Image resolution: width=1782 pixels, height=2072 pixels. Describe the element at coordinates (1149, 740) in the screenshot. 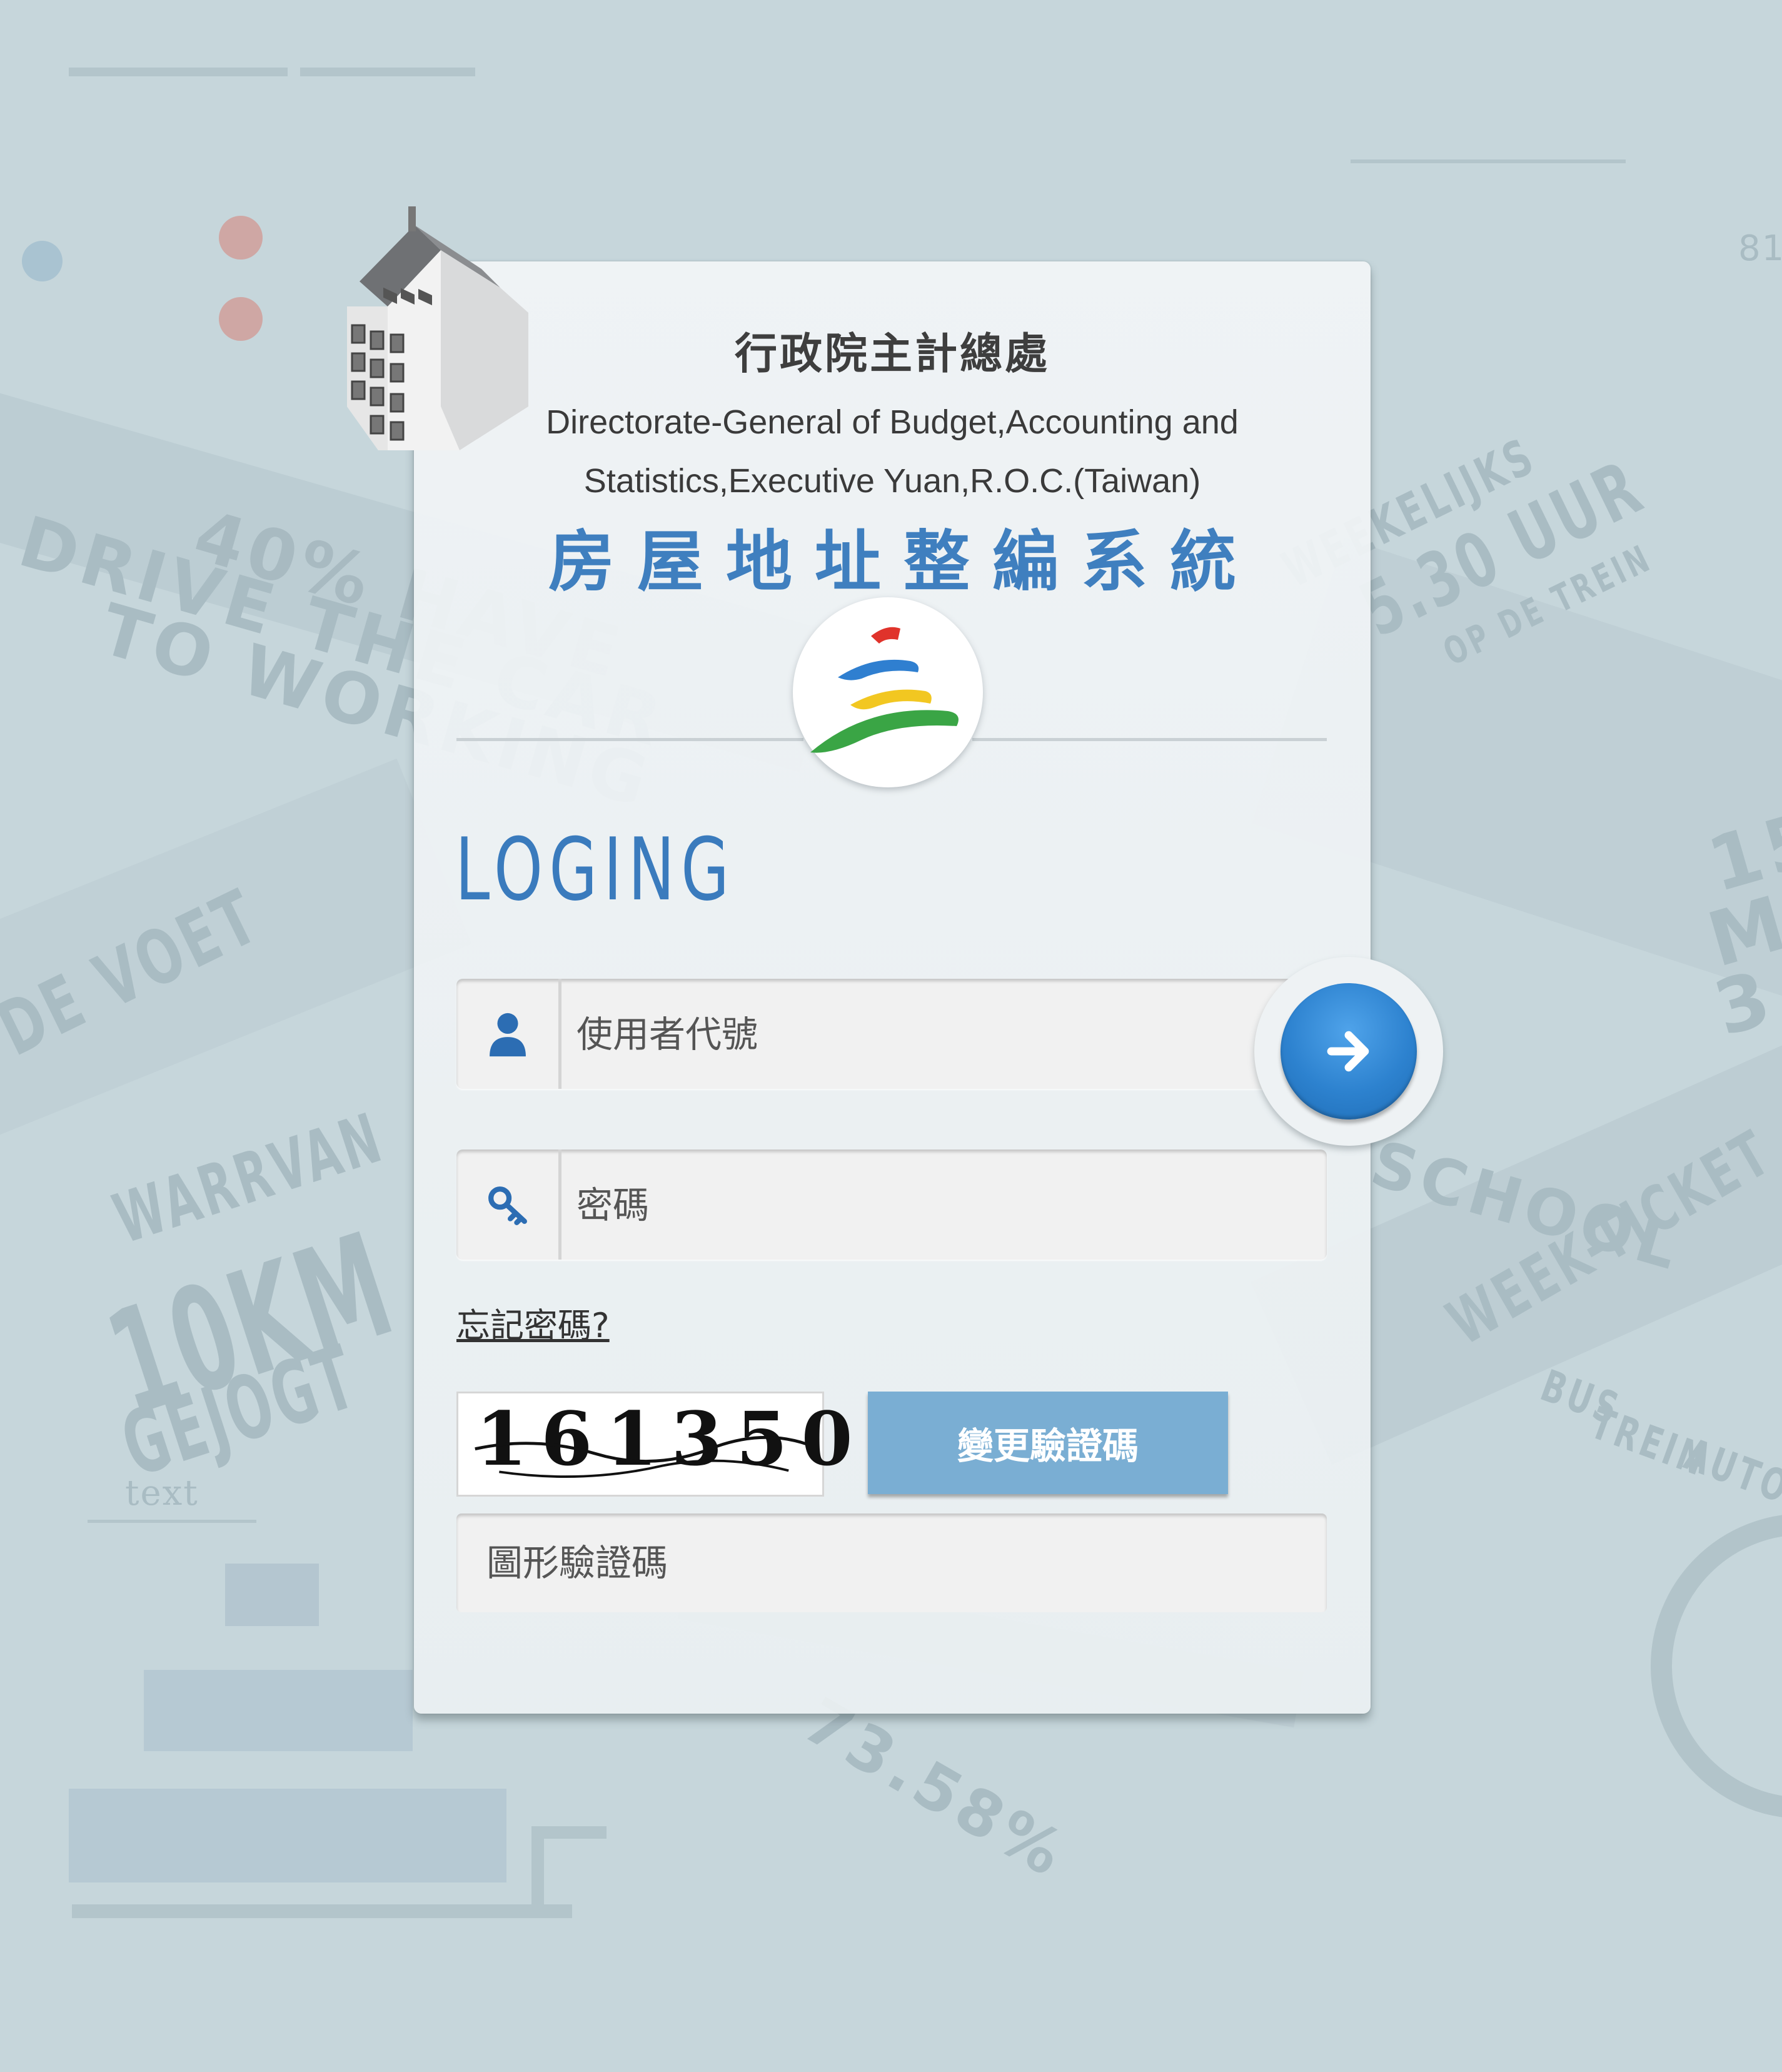

I see `divider-right` at that location.